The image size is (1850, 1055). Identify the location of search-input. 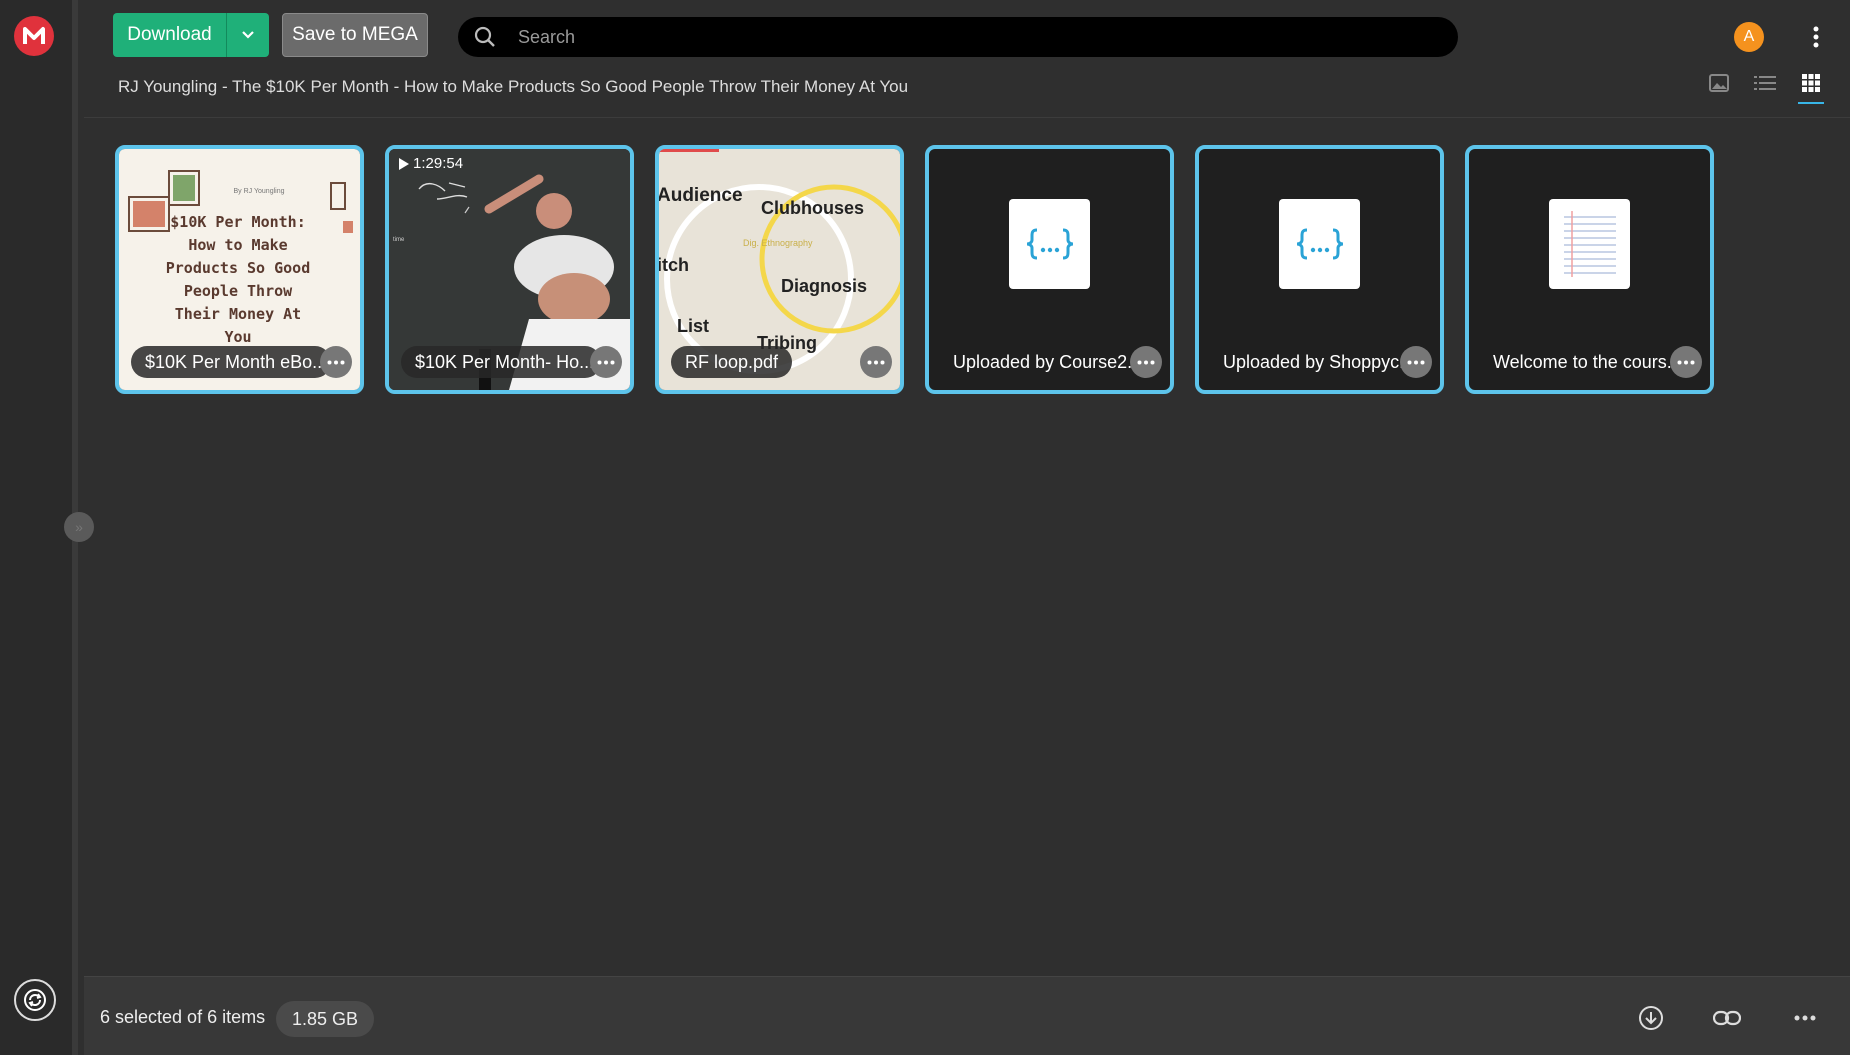
(968, 37).